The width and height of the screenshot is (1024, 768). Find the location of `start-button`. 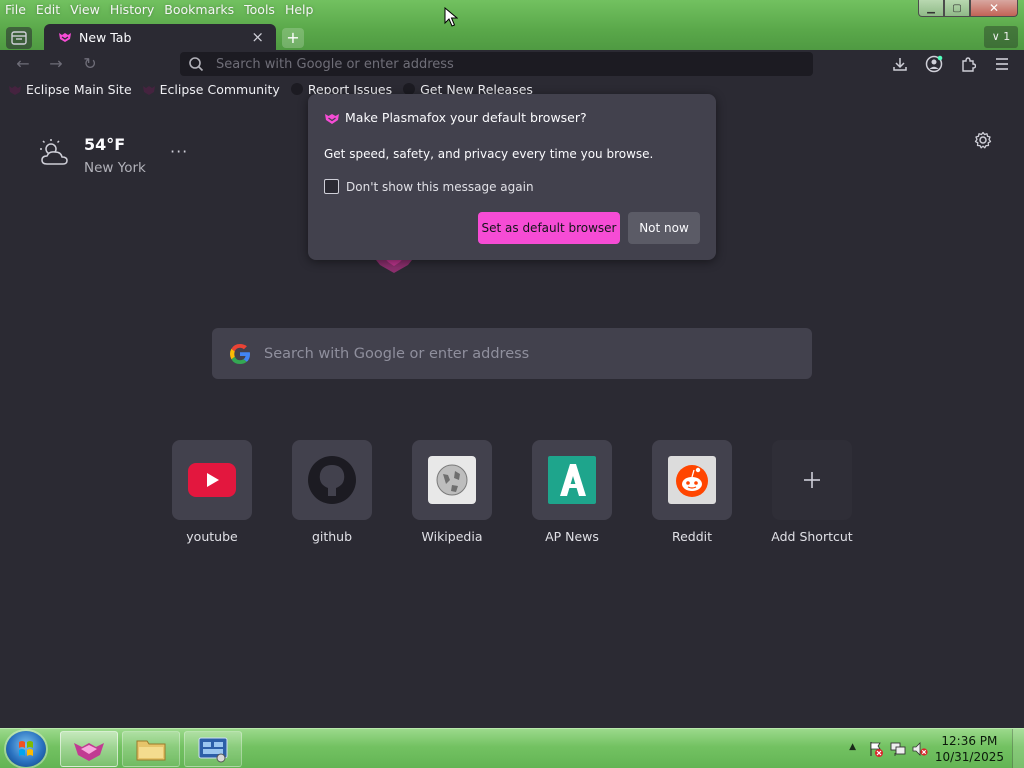

start-button is located at coordinates (26, 749).